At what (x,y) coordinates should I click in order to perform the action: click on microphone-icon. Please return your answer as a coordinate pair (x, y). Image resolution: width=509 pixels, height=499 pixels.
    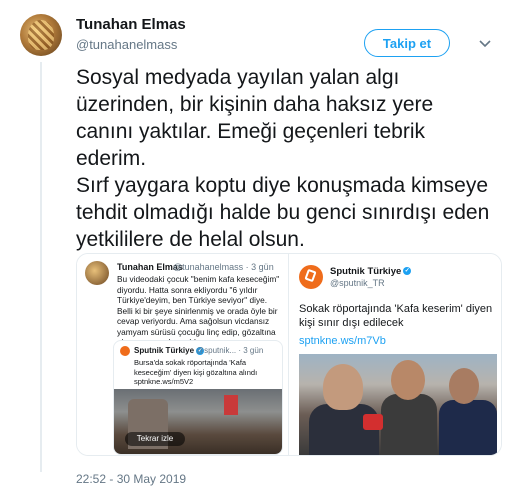
    Looking at the image, I should click on (373, 422).